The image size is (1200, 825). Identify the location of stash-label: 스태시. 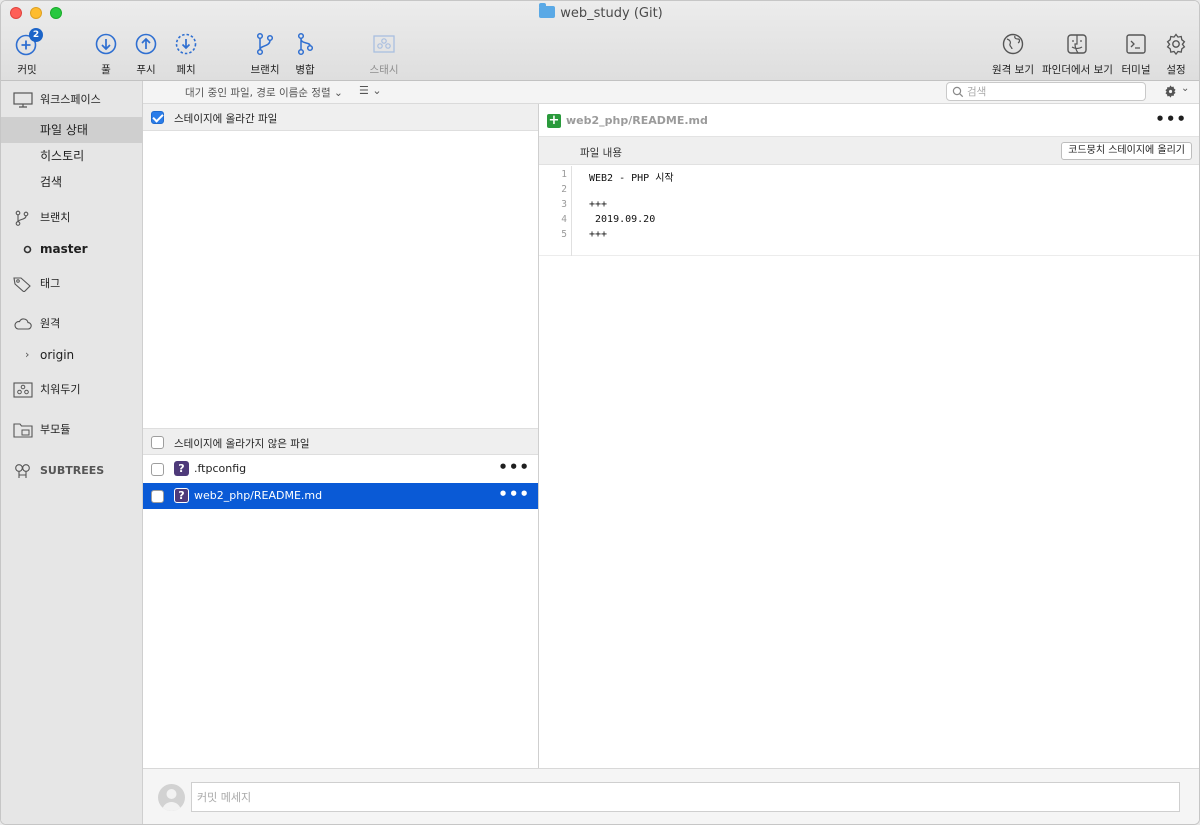
(384, 70).